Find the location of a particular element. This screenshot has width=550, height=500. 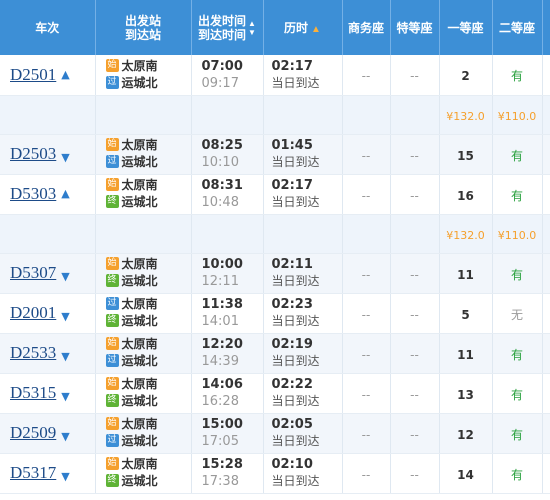

first-class-value: 2 is located at coordinates (465, 76).